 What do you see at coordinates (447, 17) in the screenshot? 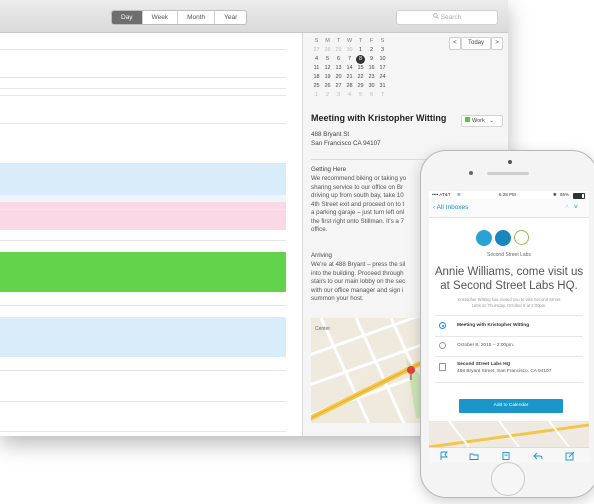
I see `search-input: Search` at bounding box center [447, 17].